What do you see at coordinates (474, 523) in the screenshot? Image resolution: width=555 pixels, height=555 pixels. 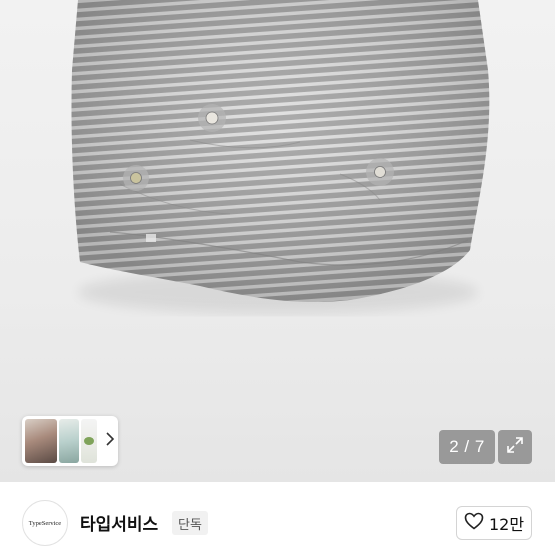 I see `heart-icon` at bounding box center [474, 523].